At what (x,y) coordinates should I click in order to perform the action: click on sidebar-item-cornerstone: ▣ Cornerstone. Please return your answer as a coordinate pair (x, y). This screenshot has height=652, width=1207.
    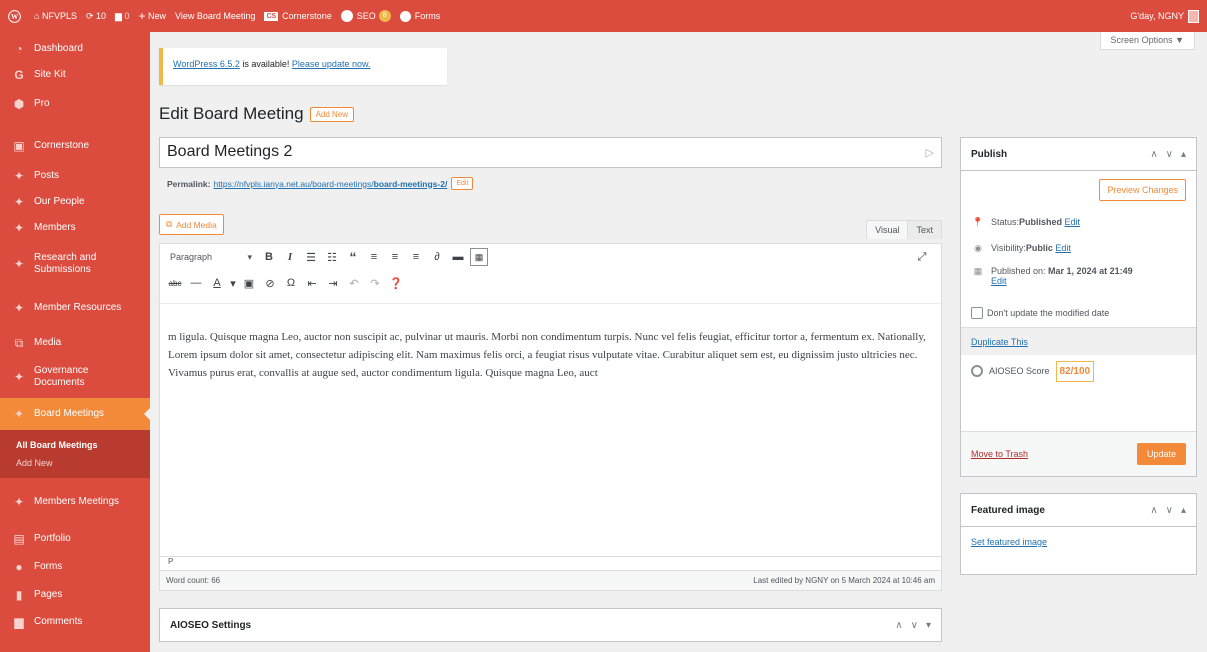
    Looking at the image, I should click on (75, 145).